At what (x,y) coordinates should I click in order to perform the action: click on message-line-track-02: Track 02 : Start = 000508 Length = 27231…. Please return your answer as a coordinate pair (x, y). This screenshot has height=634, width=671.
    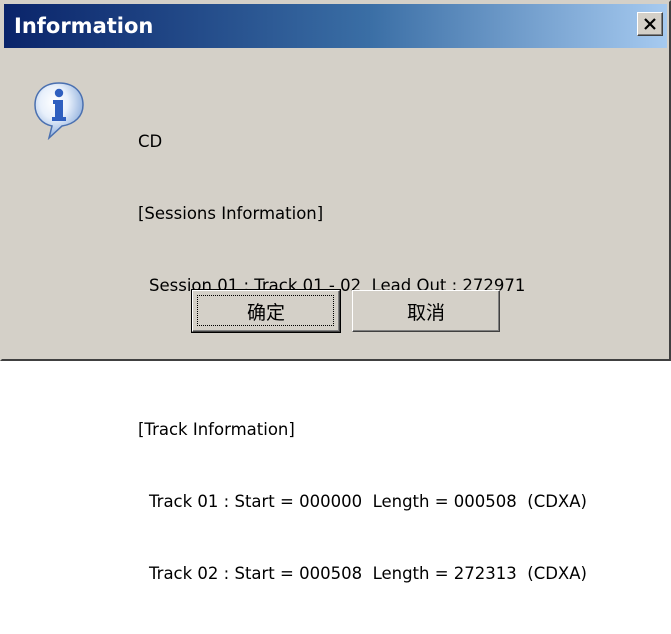
    Looking at the image, I should click on (368, 573).